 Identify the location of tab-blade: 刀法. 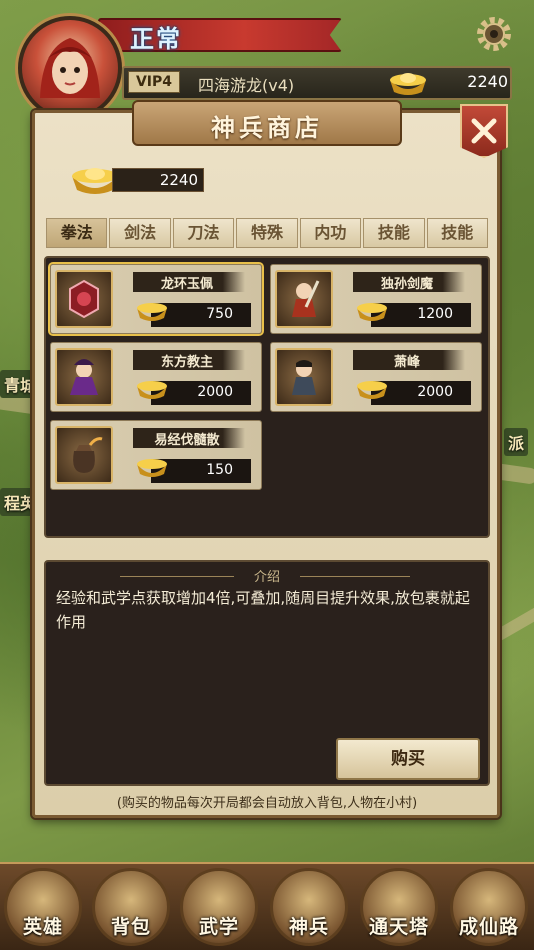
(203, 233).